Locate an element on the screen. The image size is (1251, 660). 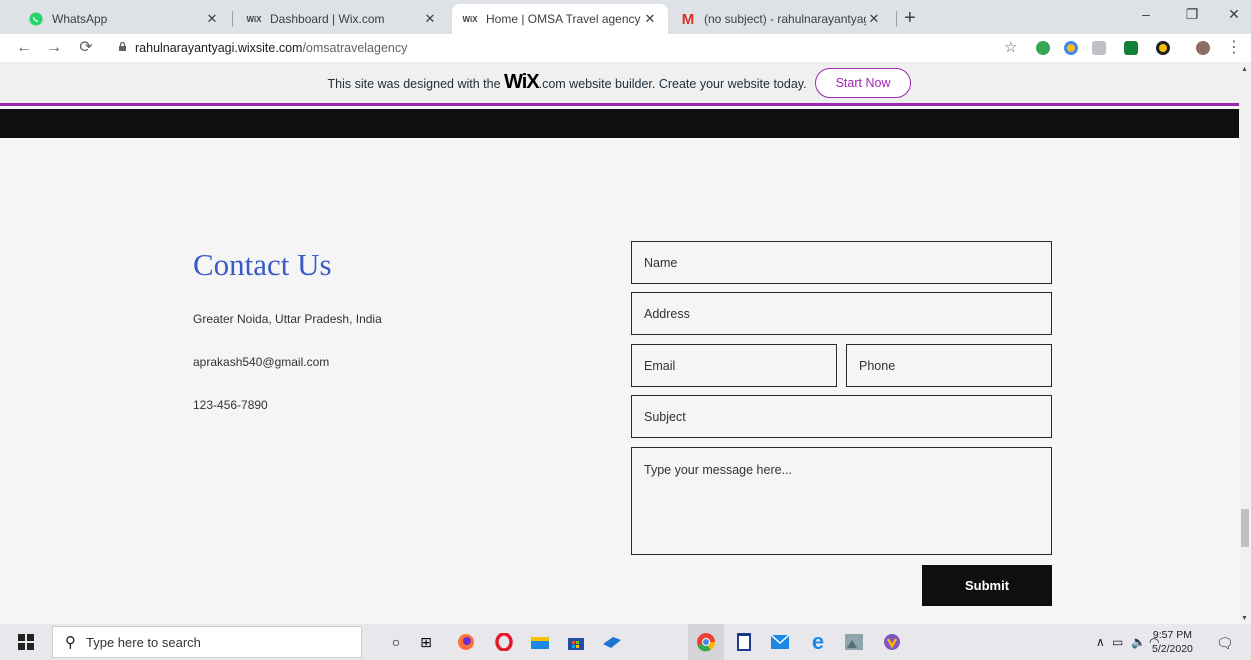
new-tab-button: + is located at coordinates (910, 18).